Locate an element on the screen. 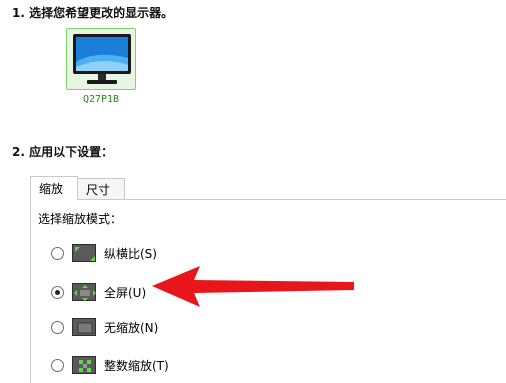 The width and height of the screenshot is (506, 383). full-screen-icon is located at coordinates (84, 292).